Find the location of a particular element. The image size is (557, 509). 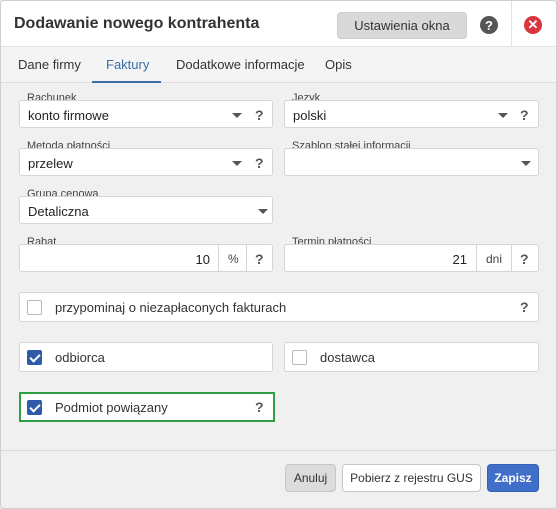

podmiot-powiazany-row: Podmiot powiązany ? is located at coordinates (147, 407).